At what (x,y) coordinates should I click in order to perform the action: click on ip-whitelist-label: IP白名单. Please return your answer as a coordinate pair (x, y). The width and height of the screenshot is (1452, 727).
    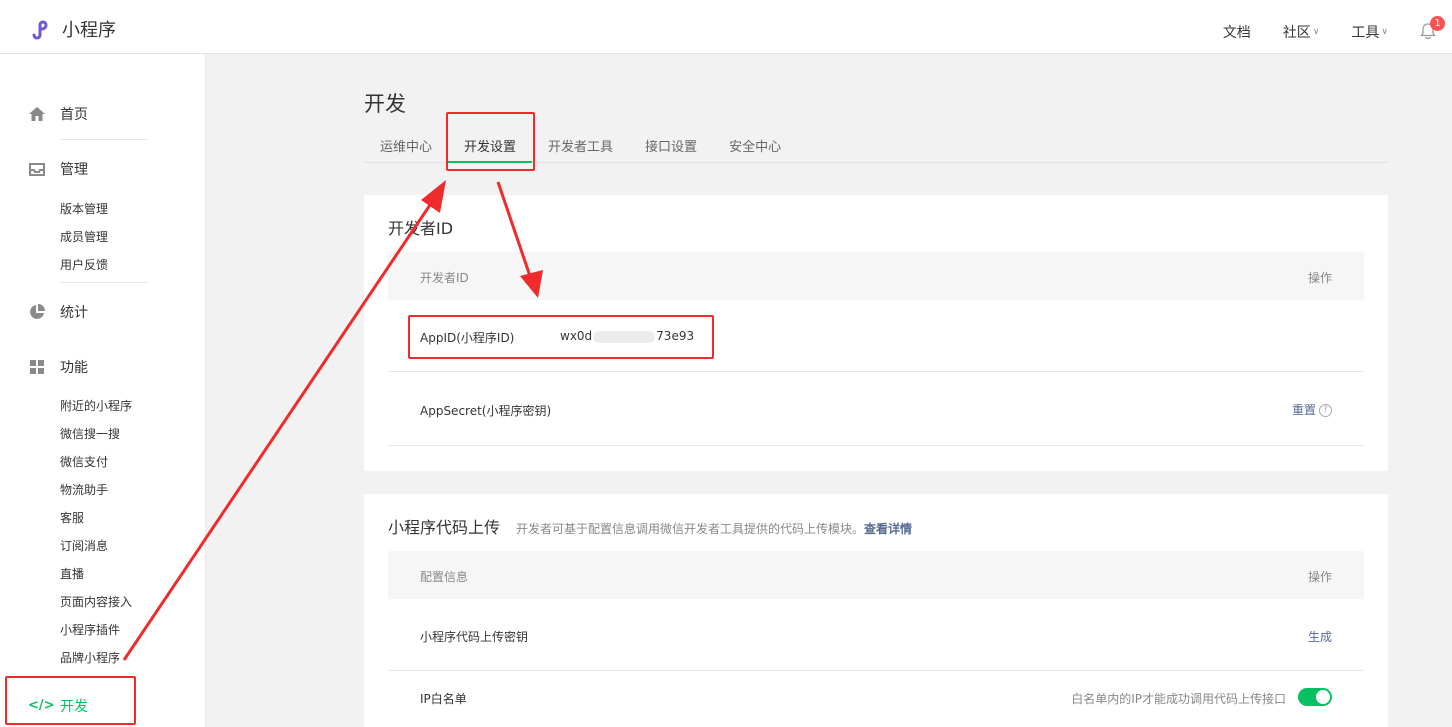
    Looking at the image, I should click on (443, 699).